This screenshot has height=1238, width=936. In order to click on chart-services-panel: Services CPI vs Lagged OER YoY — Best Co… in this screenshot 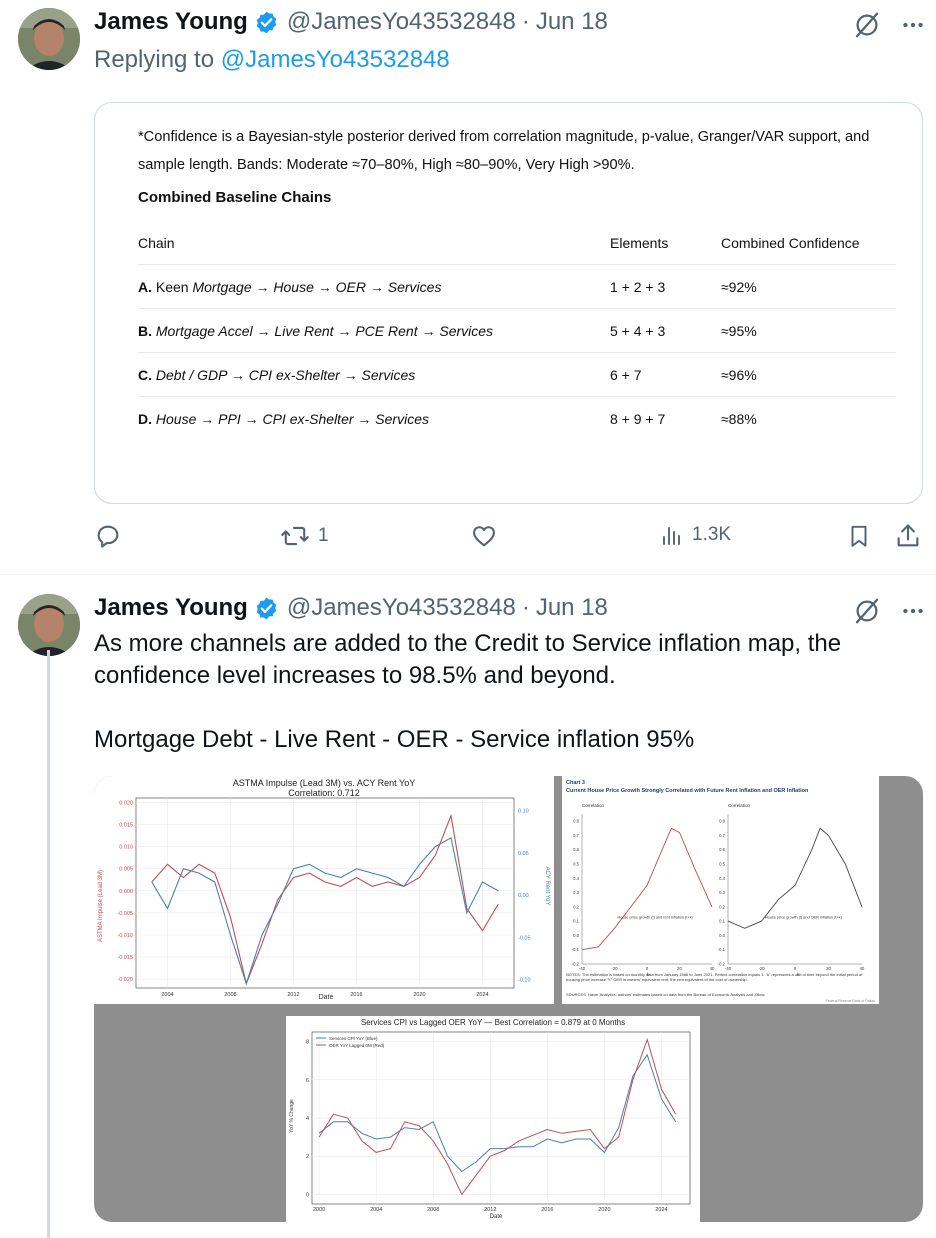, I will do `click(493, 1119)`.